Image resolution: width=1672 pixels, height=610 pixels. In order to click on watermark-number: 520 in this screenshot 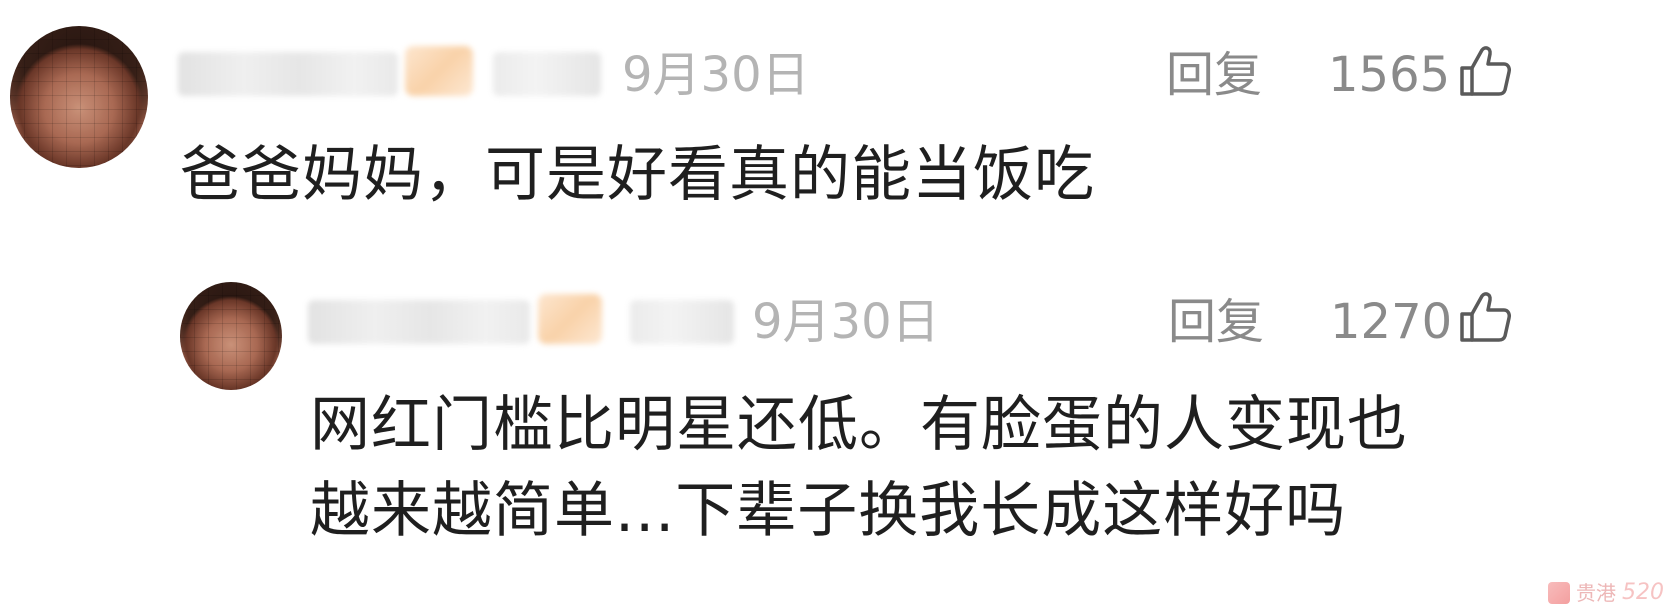, I will do `click(1643, 592)`.